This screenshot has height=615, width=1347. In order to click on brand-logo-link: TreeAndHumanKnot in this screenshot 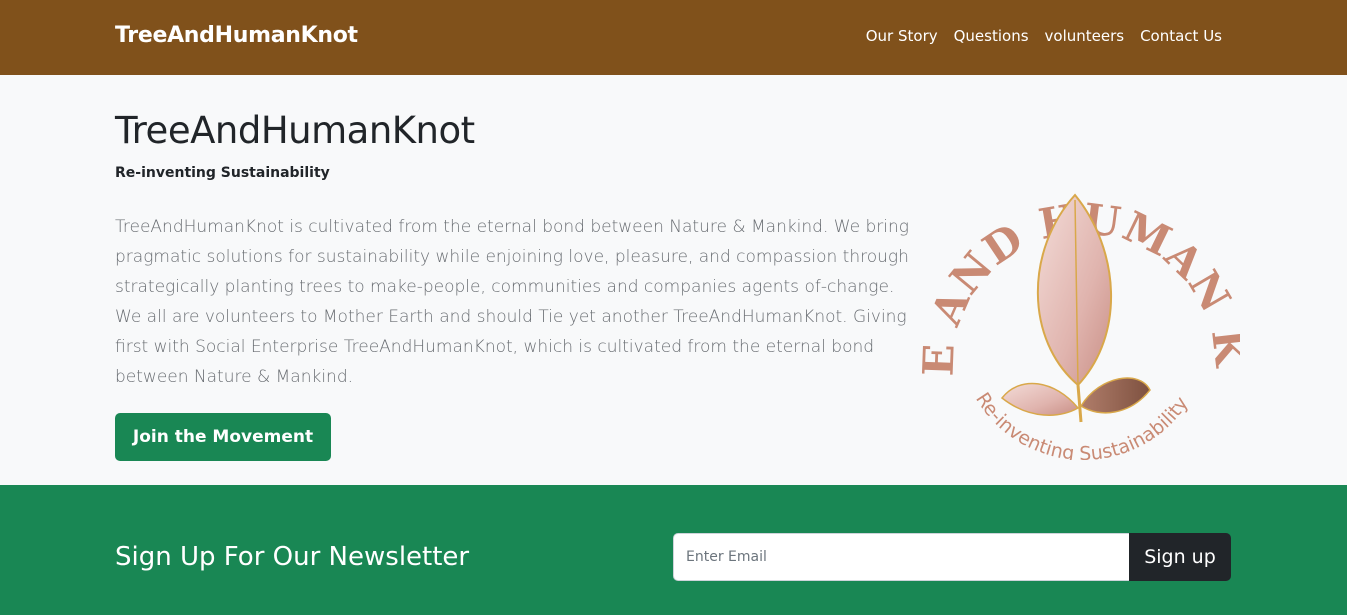, I will do `click(236, 35)`.